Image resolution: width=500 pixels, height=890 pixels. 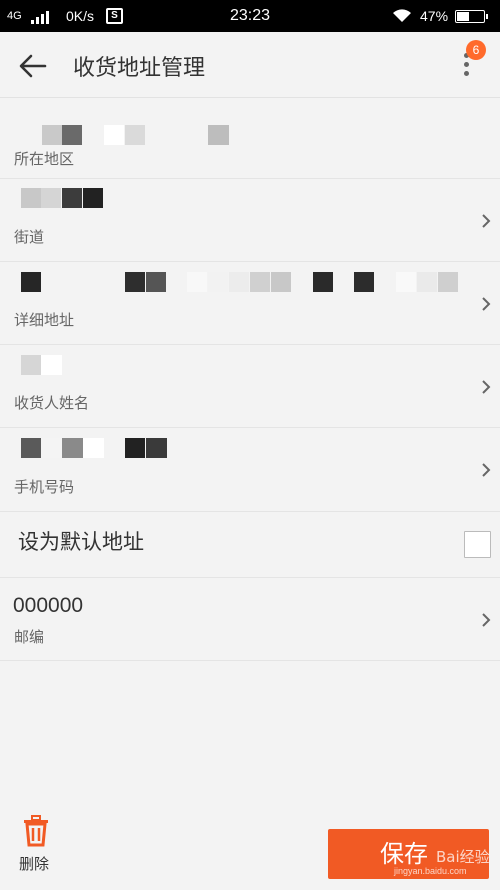 I want to click on page-title: 收货地址管理, so click(x=139, y=68).